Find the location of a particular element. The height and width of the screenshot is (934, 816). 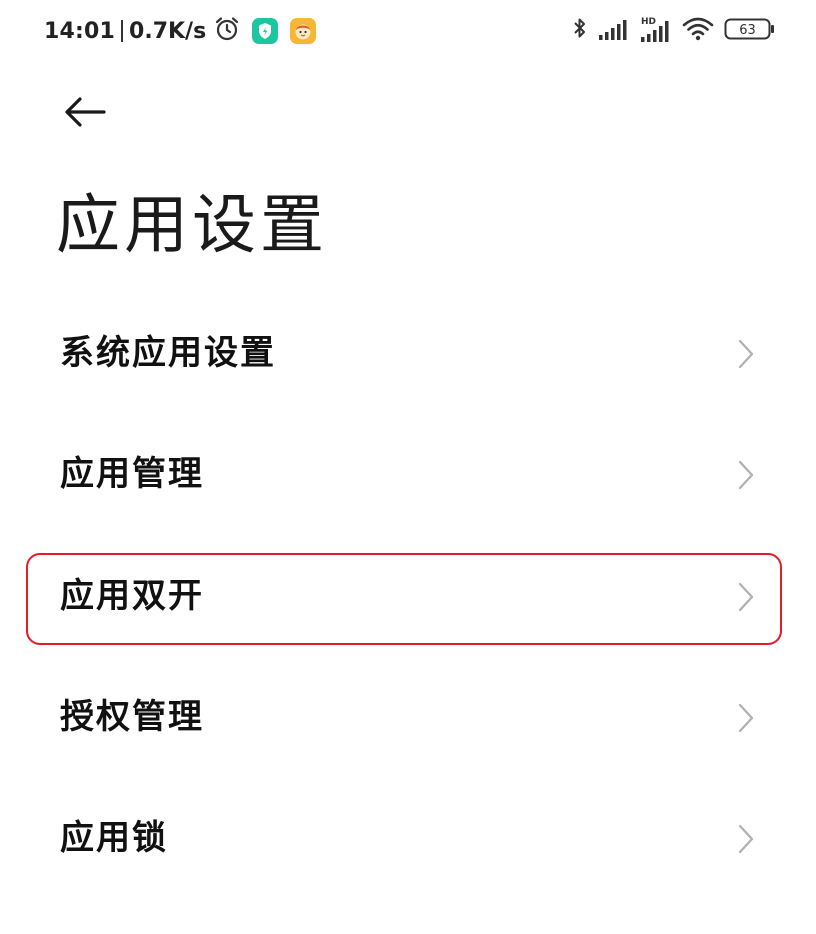

list-item-label: 系统应用设置 is located at coordinates (168, 353).